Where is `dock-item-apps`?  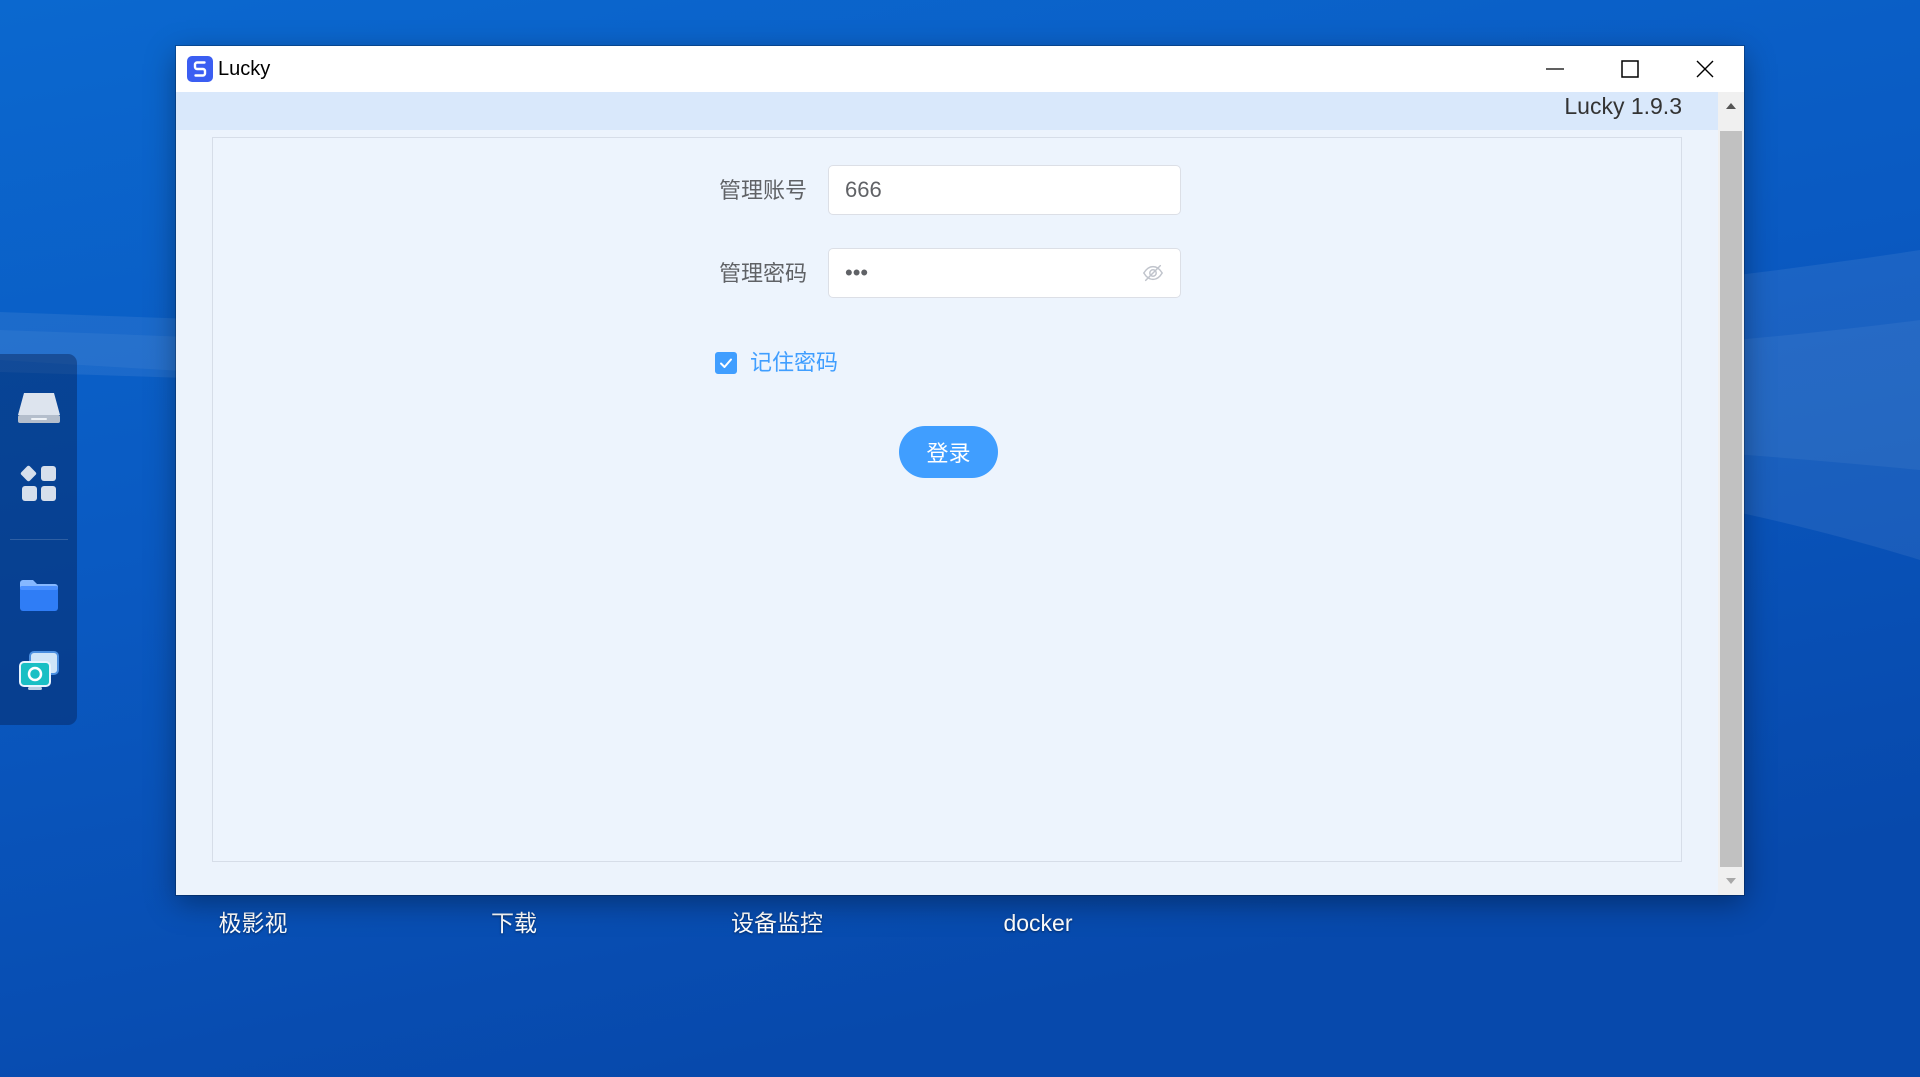
dock-item-apps is located at coordinates (38, 484).